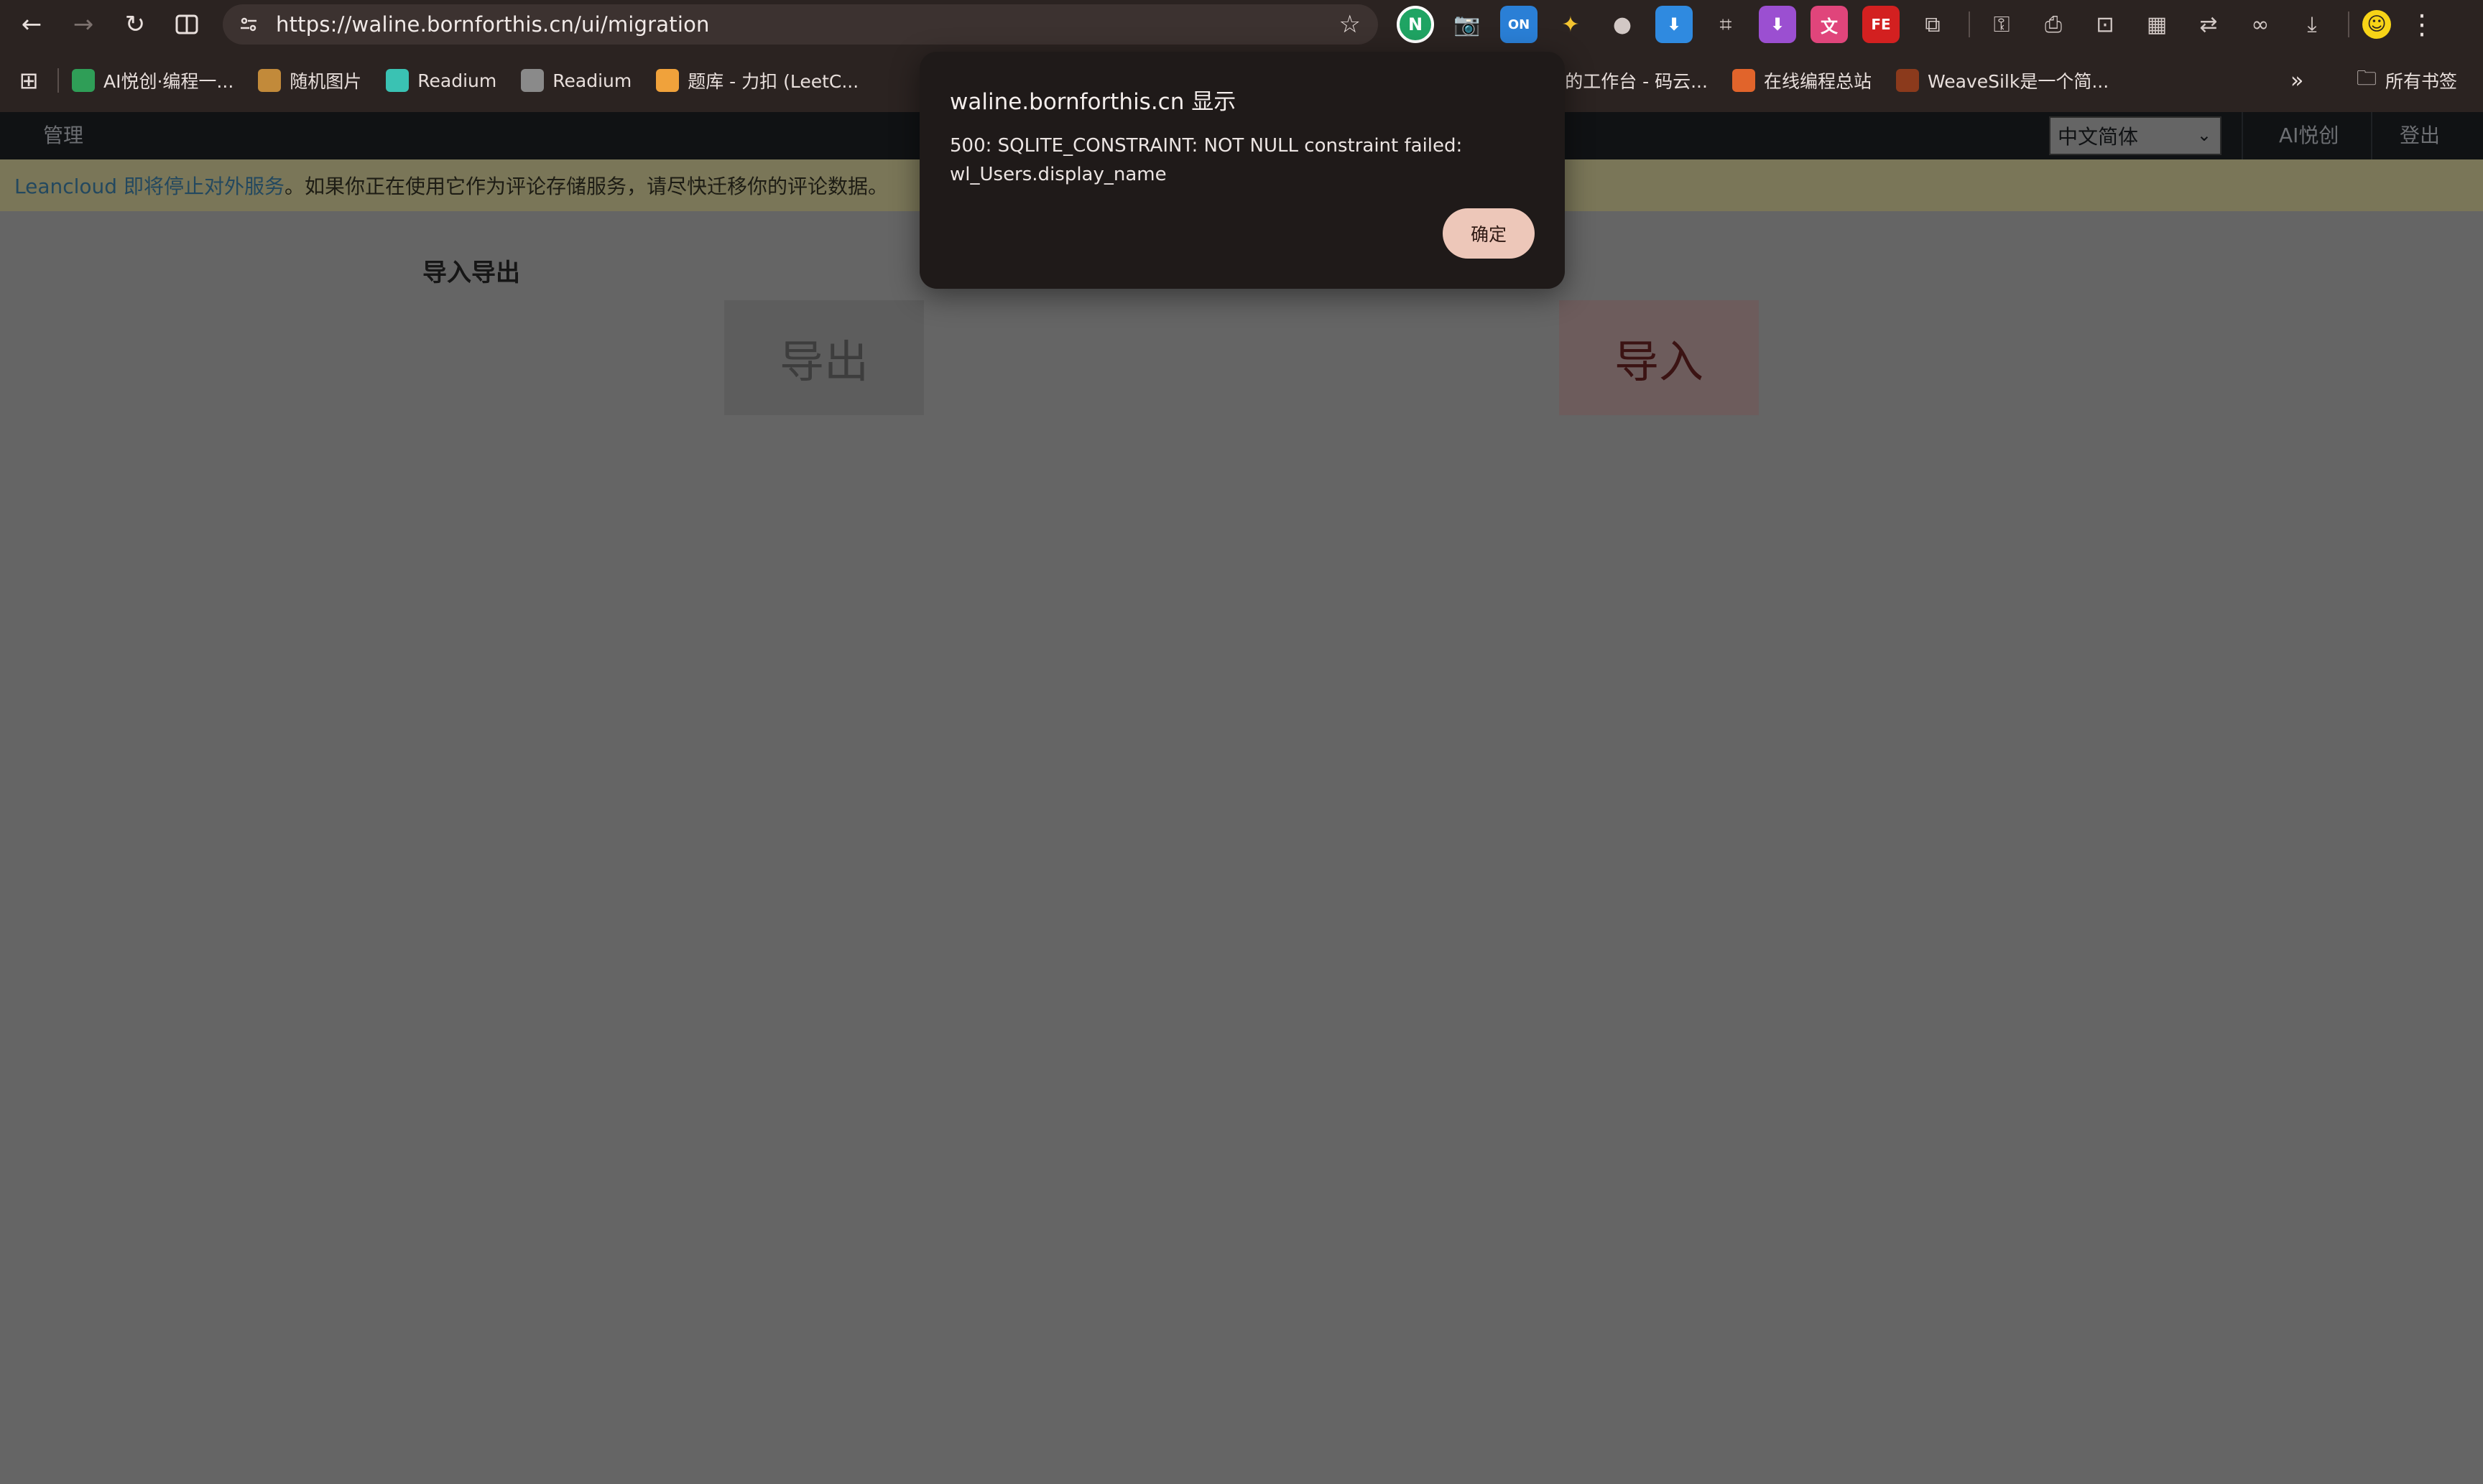 The height and width of the screenshot is (1484, 2483). Describe the element at coordinates (2105, 24) in the screenshot. I see `screenshot-icon: ⊡` at that location.